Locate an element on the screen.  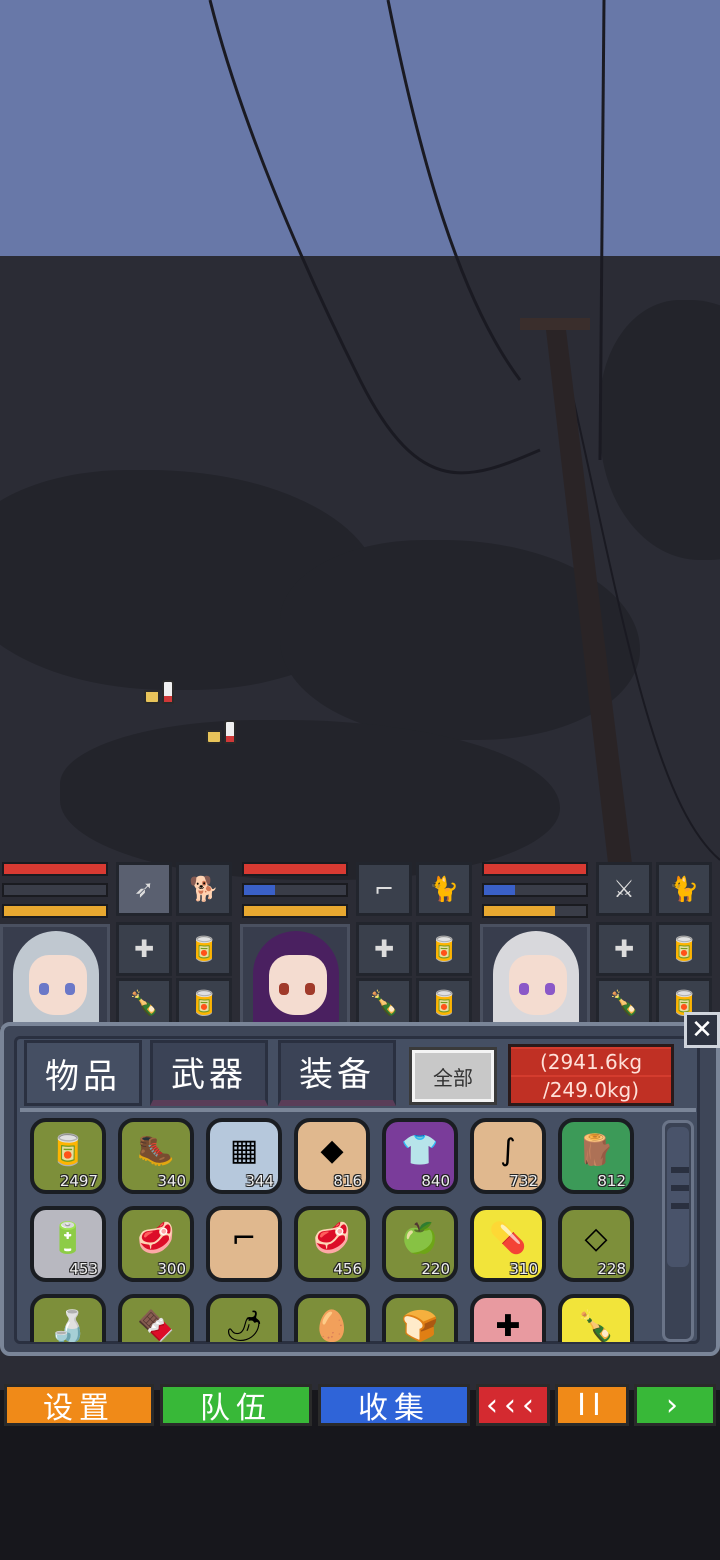
inventory-slot: 🥚 is located at coordinates (332, 1318).